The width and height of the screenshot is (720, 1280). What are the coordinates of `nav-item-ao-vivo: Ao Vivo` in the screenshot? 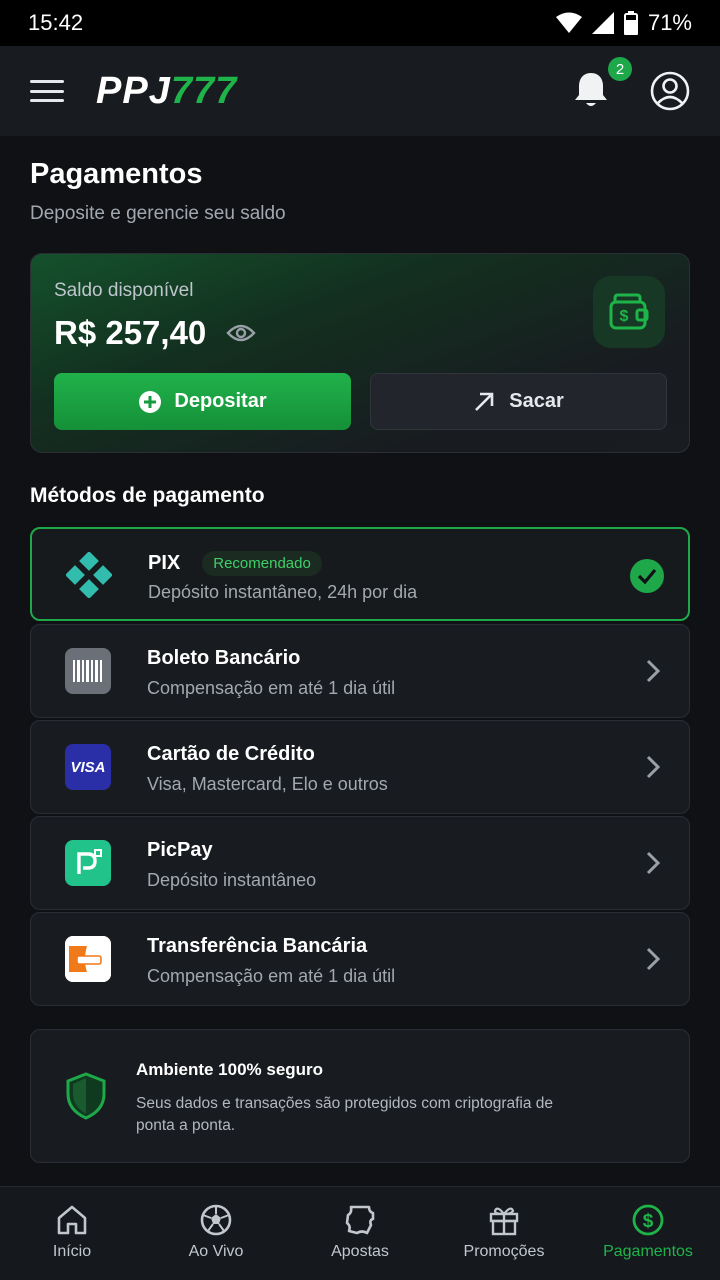 It's located at (216, 1233).